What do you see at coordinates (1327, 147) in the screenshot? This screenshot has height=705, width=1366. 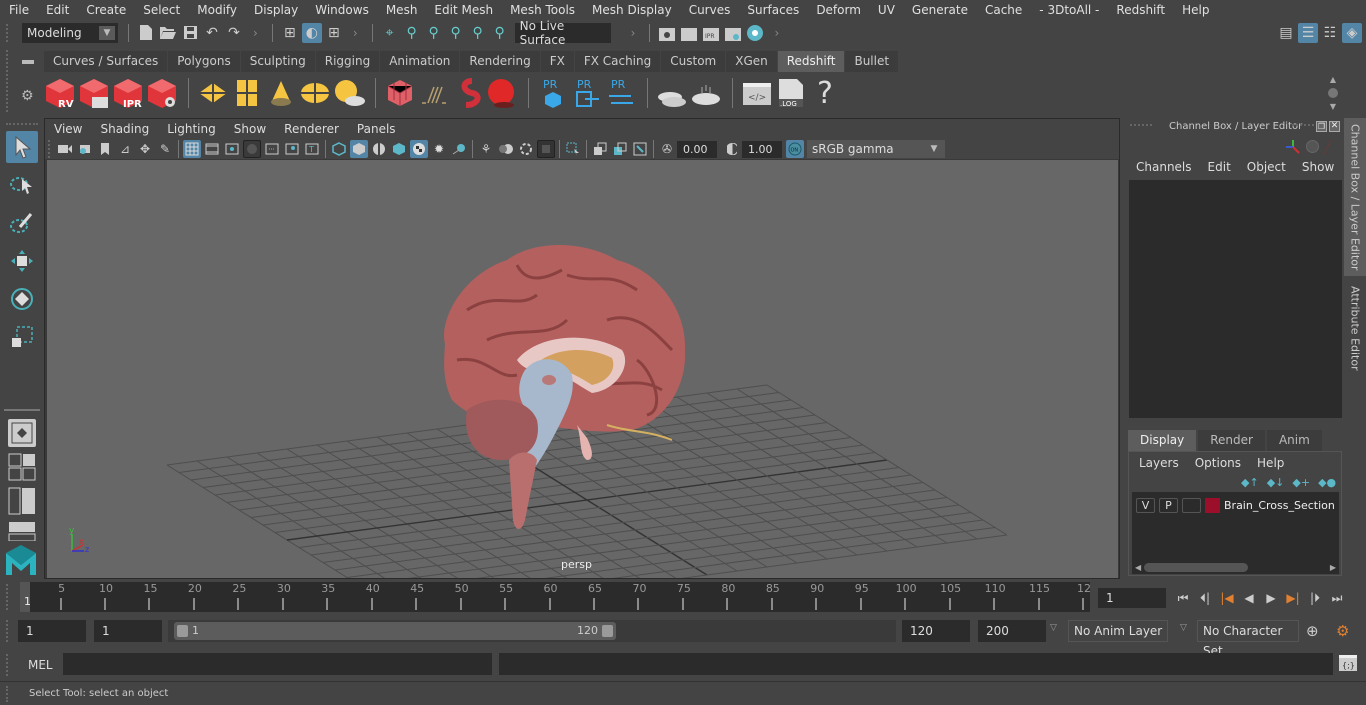 I see `channel-key-icon: ╱` at bounding box center [1327, 147].